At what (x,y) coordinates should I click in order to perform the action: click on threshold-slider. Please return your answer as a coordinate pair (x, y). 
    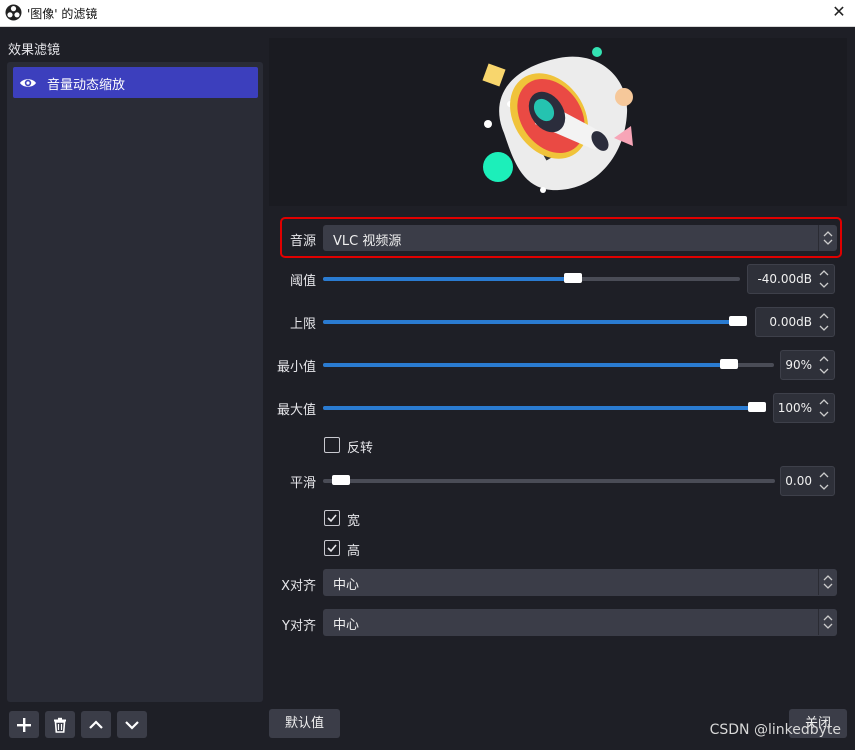
    Looking at the image, I should click on (531, 278).